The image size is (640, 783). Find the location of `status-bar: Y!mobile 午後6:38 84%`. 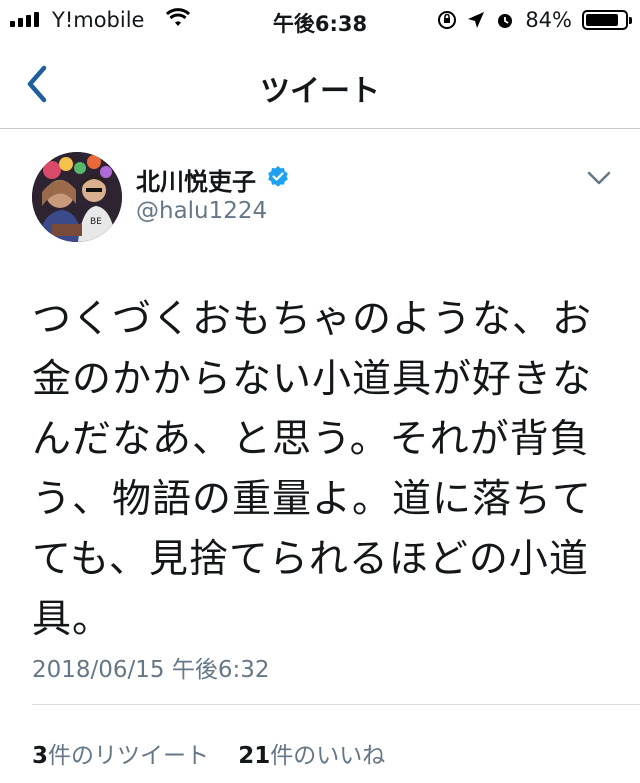

status-bar: Y!mobile 午後6:38 84% is located at coordinates (320, 20).